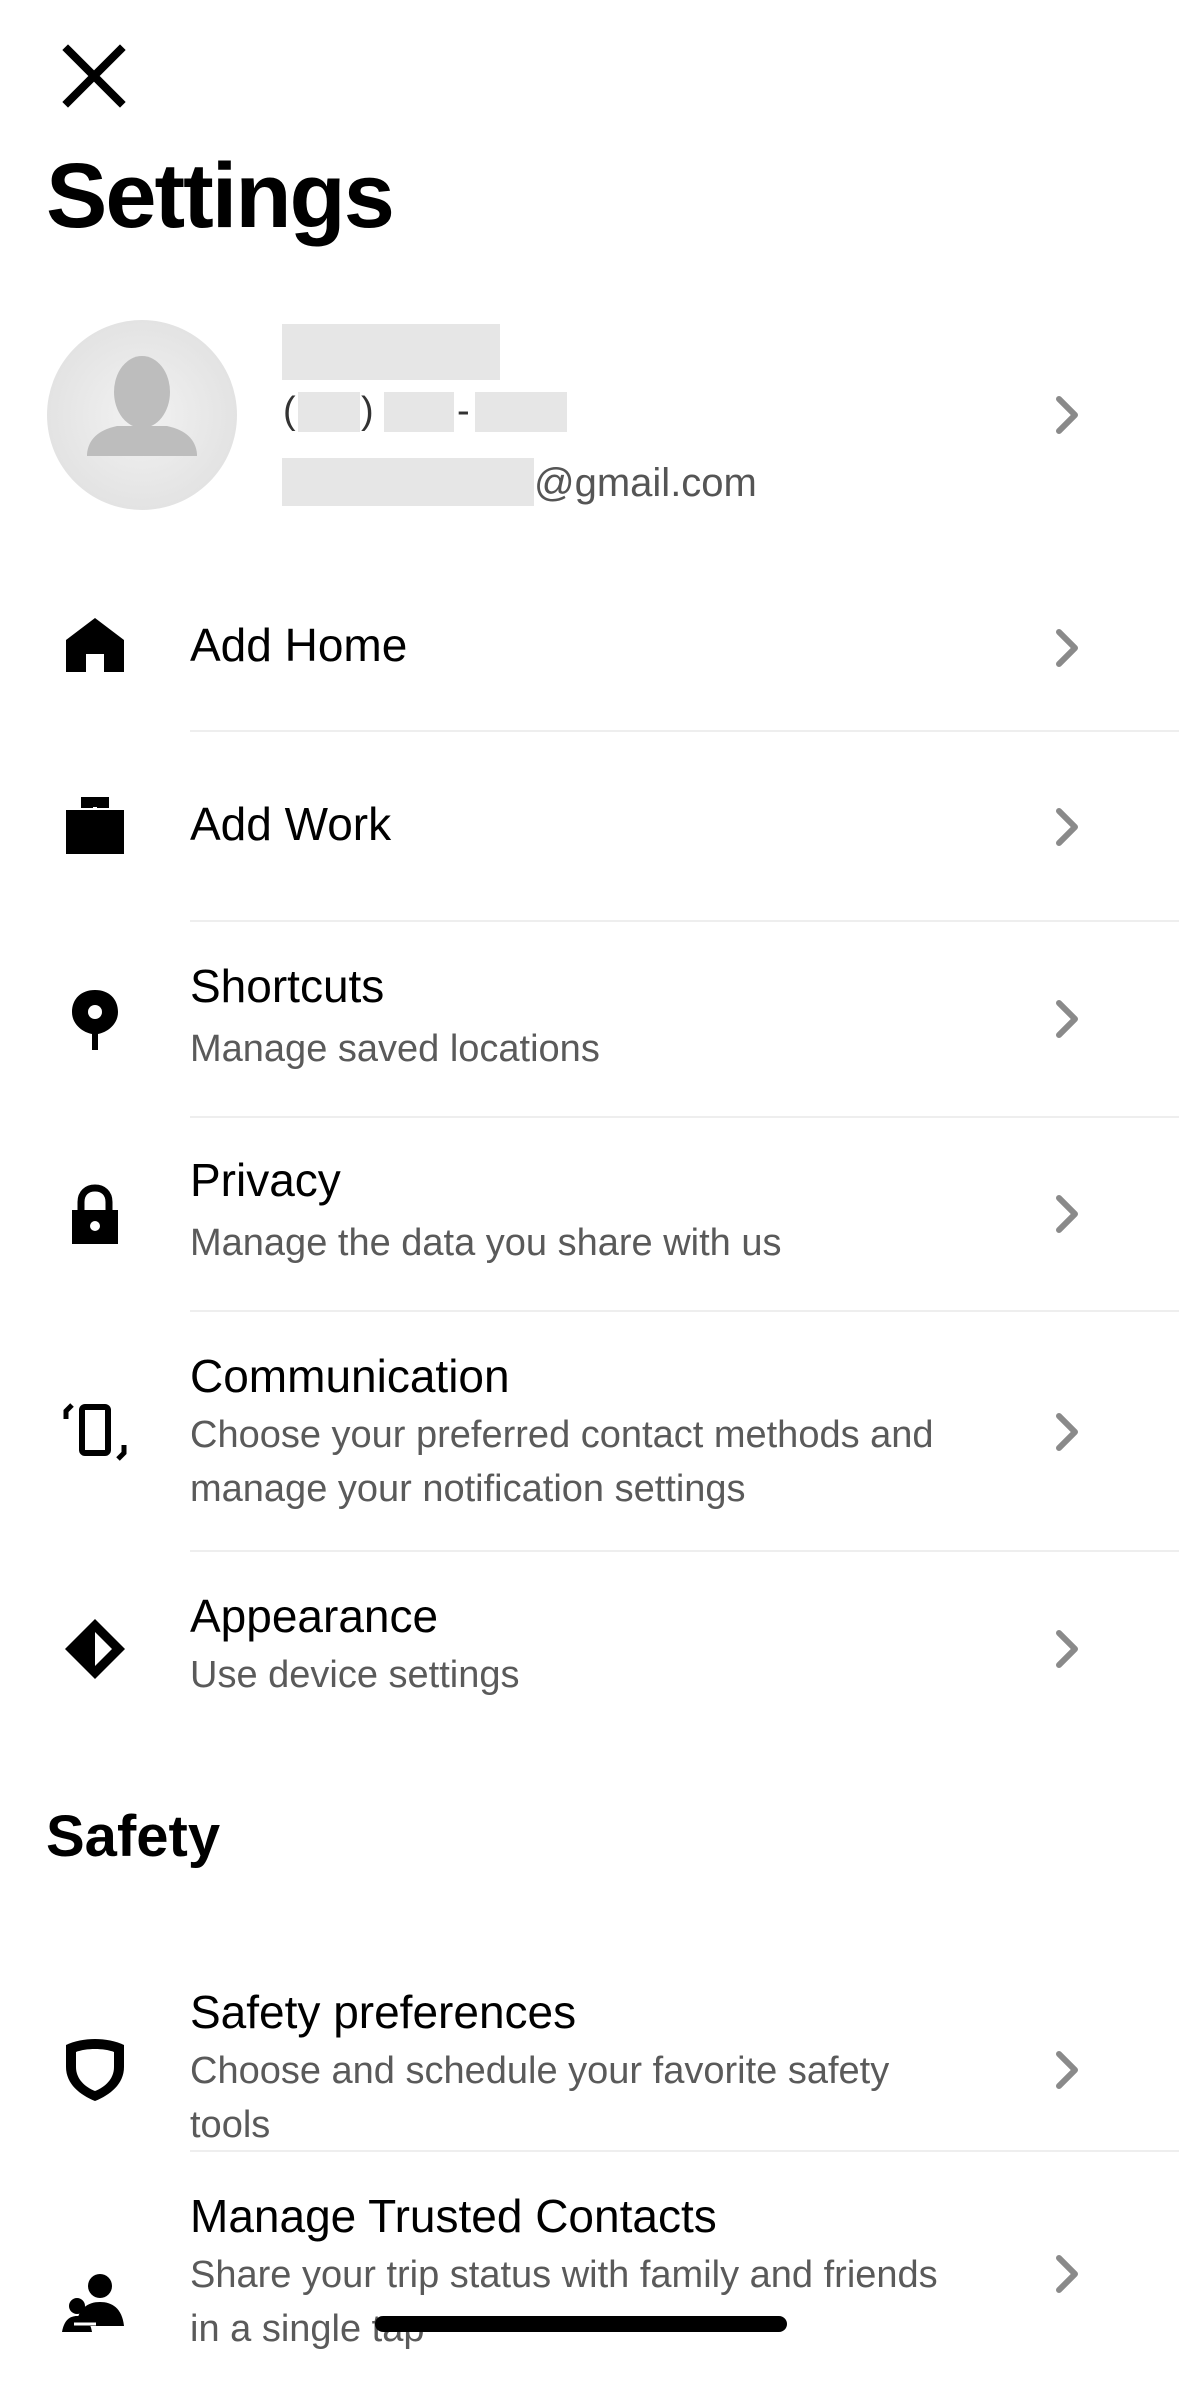 The width and height of the screenshot is (1179, 2396). I want to click on close-icon, so click(94, 76).